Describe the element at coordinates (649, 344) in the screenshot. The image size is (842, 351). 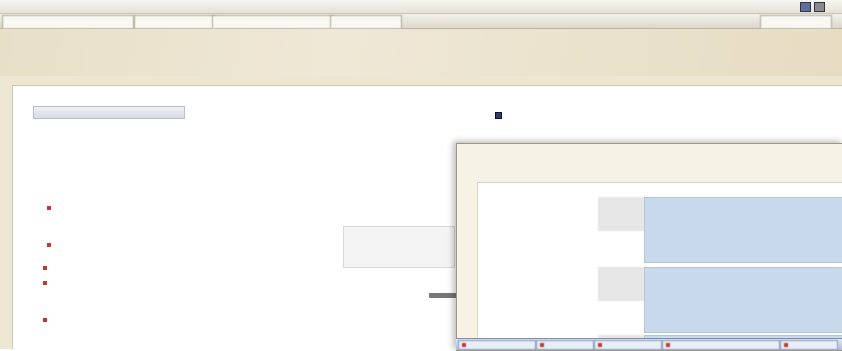
I see `taskbar` at that location.